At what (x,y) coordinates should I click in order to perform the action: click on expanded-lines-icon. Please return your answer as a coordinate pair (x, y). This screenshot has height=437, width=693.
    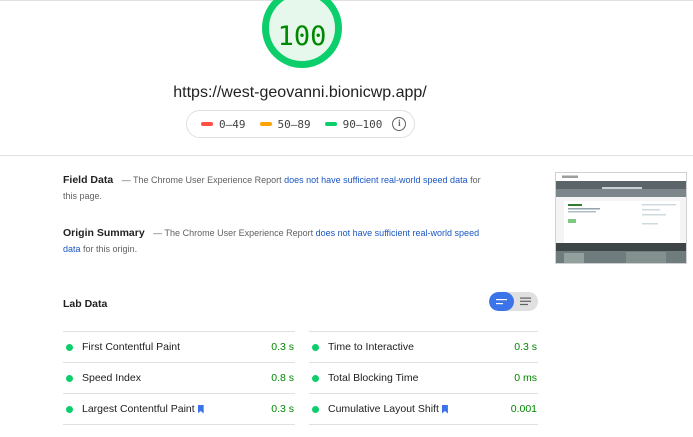
    Looking at the image, I should click on (526, 301).